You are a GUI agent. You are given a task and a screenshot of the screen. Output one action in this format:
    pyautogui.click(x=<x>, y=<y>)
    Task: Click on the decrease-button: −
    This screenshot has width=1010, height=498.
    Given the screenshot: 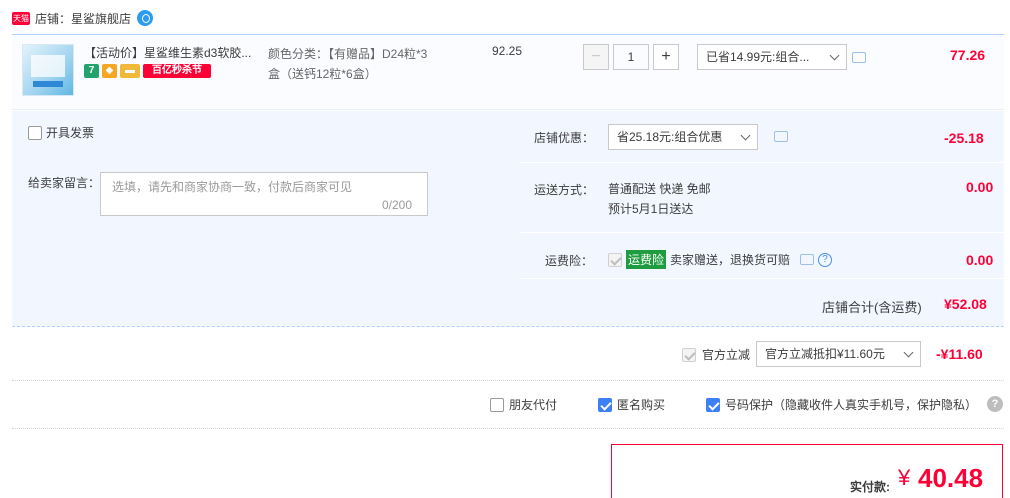 What is the action you would take?
    pyautogui.click(x=596, y=57)
    